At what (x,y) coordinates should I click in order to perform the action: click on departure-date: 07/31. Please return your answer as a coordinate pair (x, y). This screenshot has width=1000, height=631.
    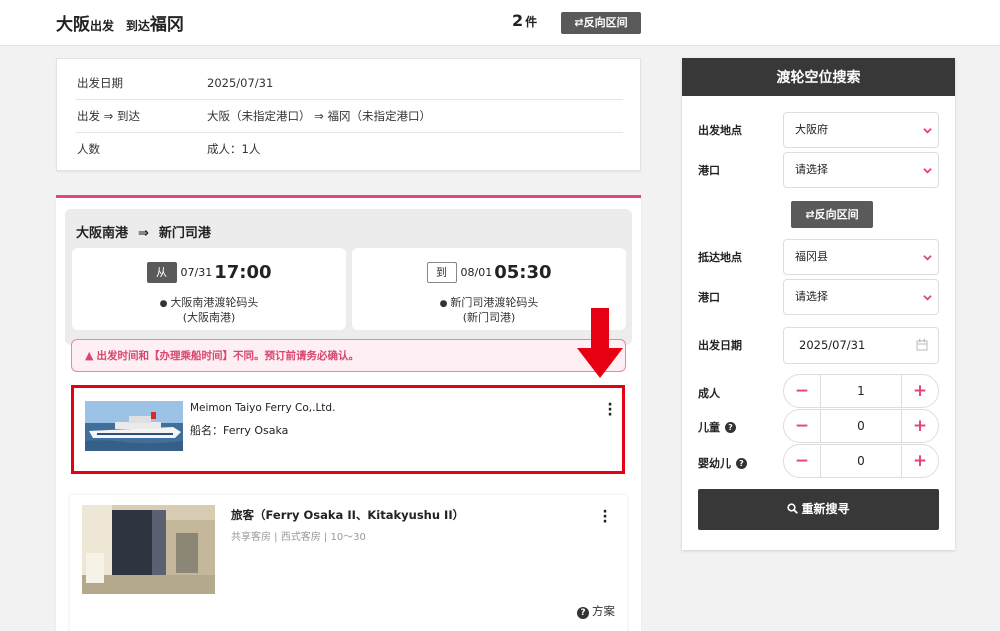
    Looking at the image, I should click on (196, 272).